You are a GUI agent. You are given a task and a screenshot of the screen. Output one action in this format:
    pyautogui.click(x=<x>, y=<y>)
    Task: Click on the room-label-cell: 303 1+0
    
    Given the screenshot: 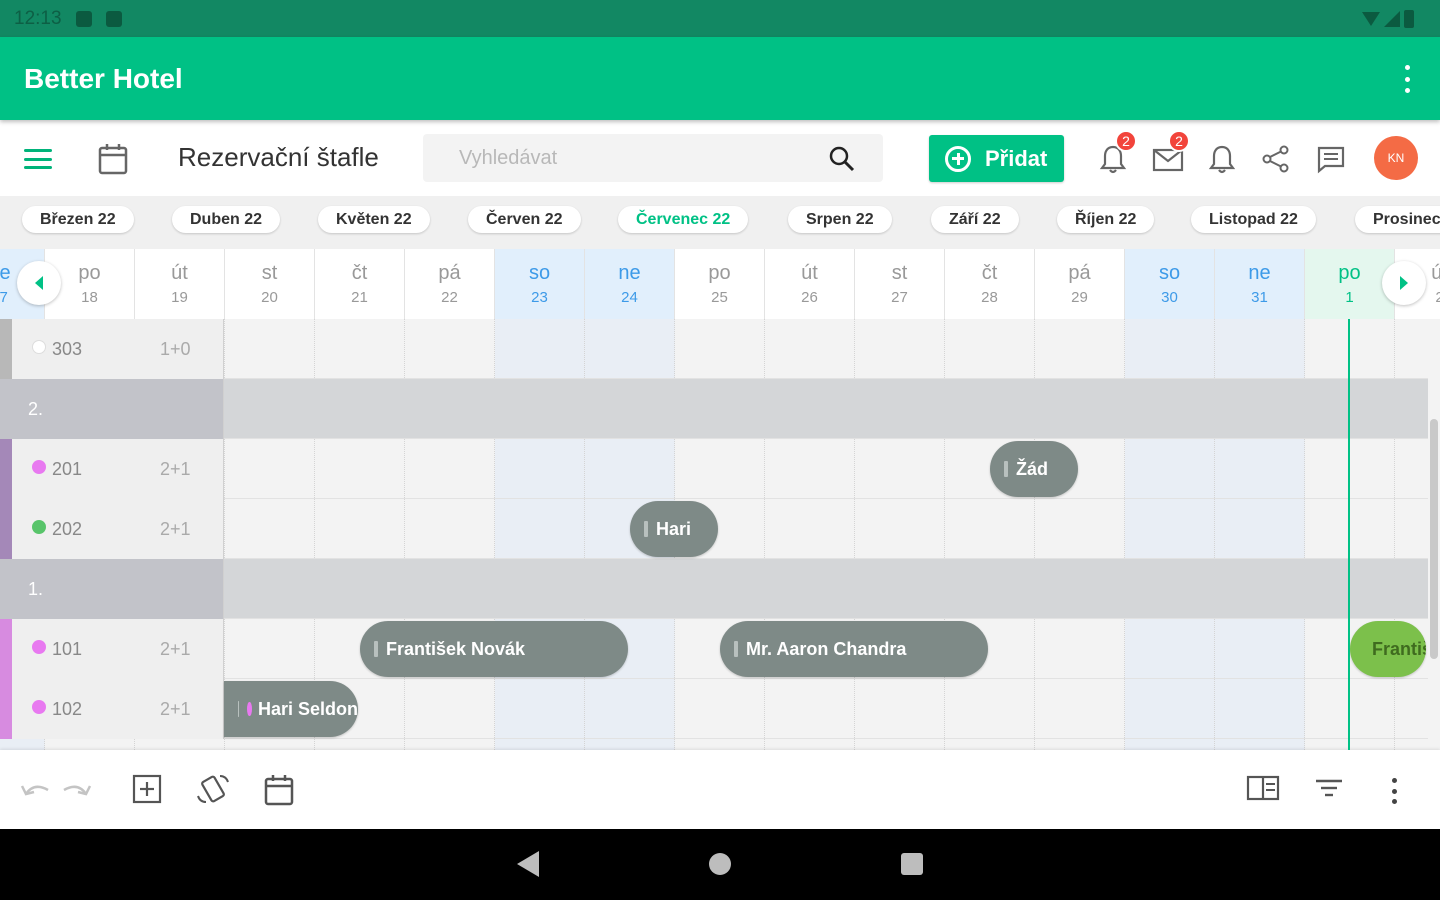 What is the action you would take?
    pyautogui.click(x=112, y=349)
    